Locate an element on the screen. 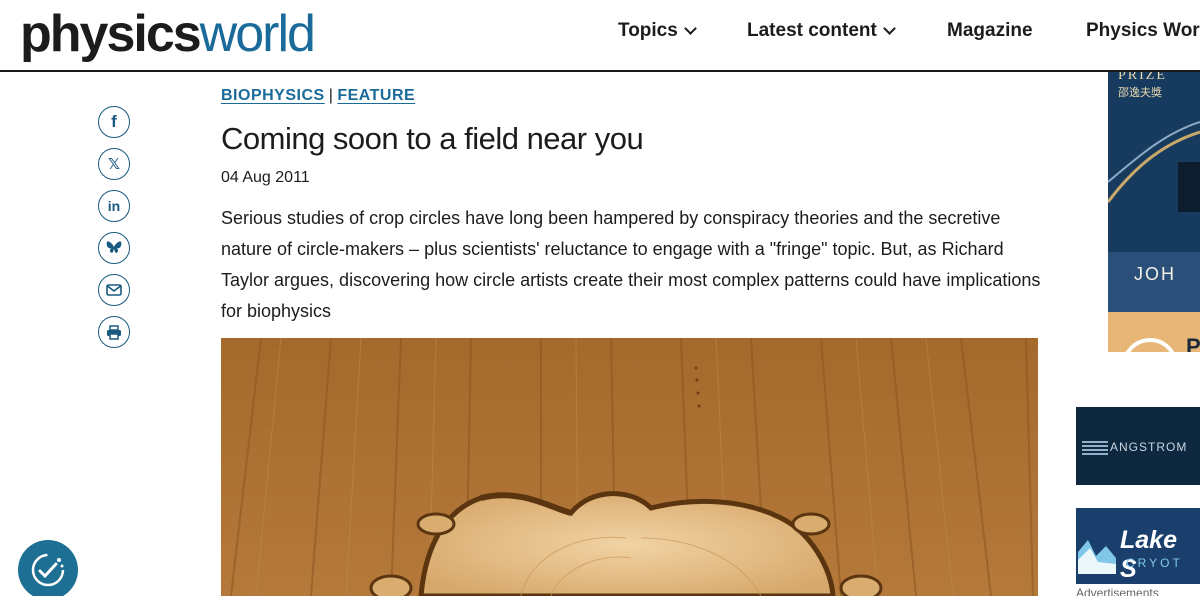 The image size is (1200, 596). bluesky-share-button is located at coordinates (114, 248).